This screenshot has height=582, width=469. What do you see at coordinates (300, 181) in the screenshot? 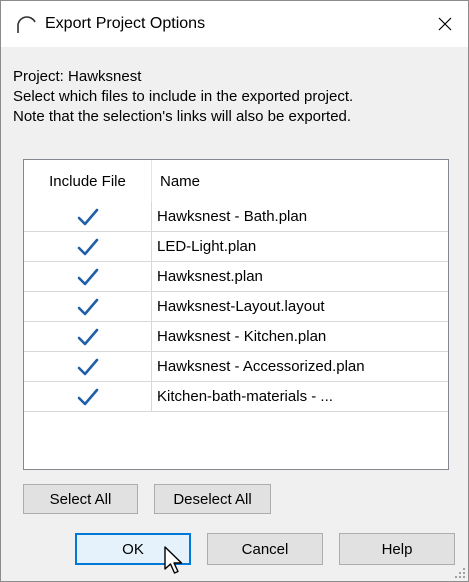
I see `column-header-name: Name` at bounding box center [300, 181].